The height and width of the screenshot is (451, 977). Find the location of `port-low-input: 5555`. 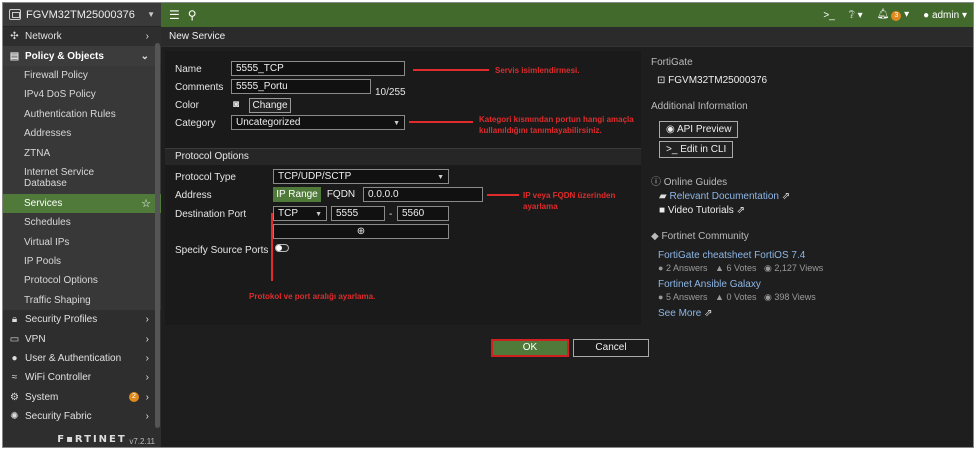

port-low-input: 5555 is located at coordinates (358, 213).